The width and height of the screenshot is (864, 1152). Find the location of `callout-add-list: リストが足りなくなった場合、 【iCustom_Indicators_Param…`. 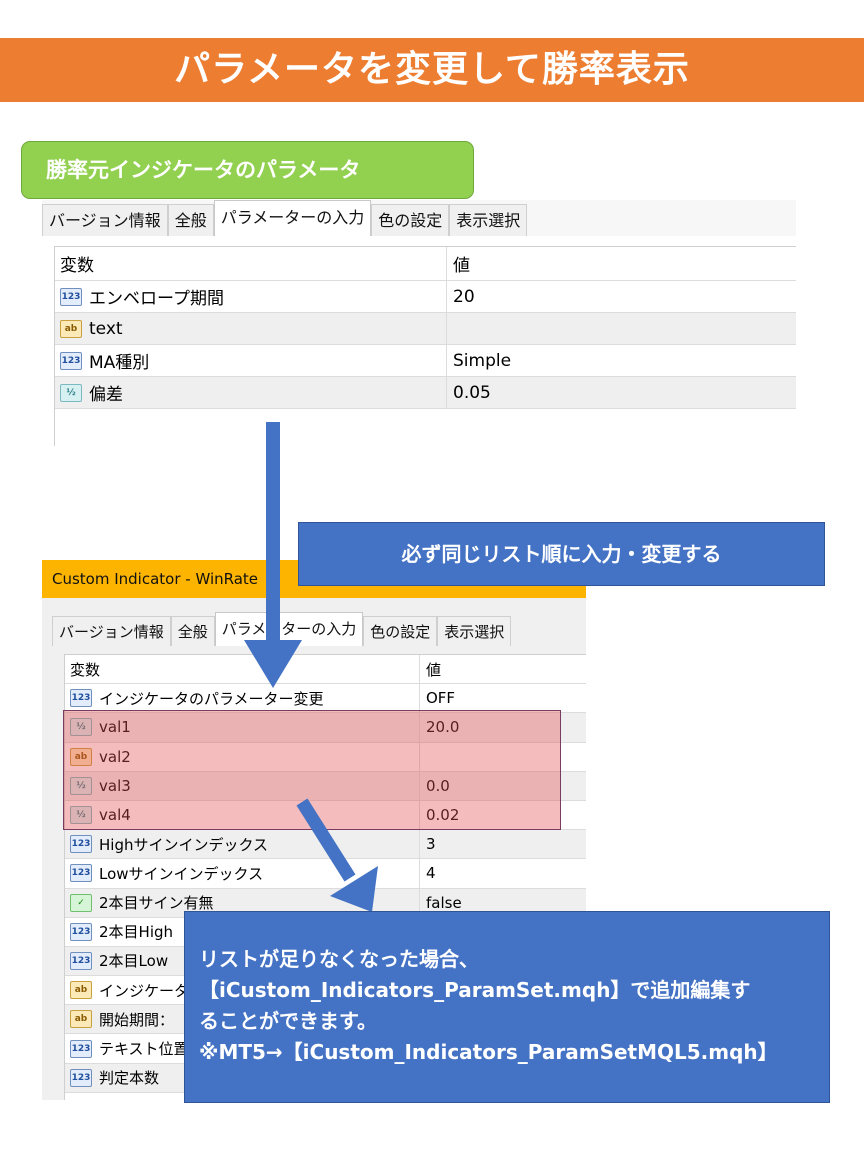

callout-add-list: リストが足りなくなった場合、 【iCustom_Indicators_Param… is located at coordinates (507, 1007).